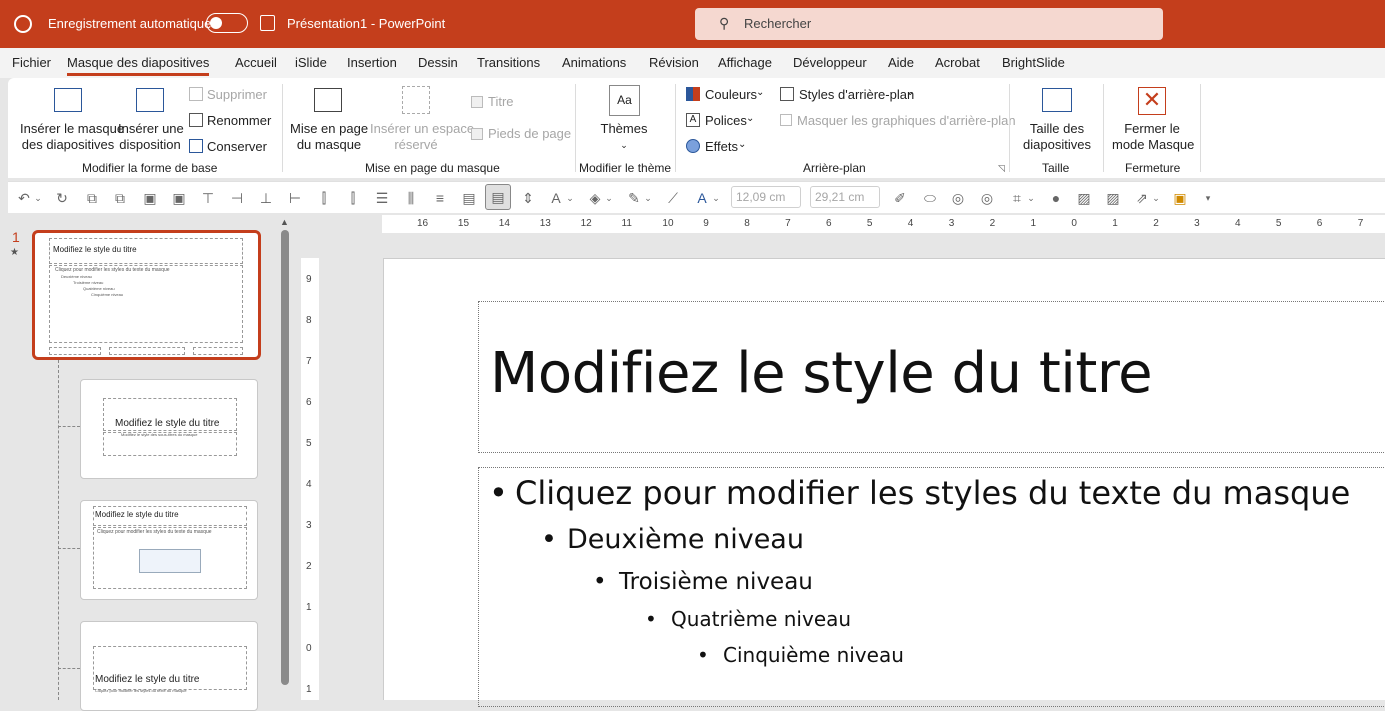 The height and width of the screenshot is (711, 1385). I want to click on tab-revision: Révision, so click(674, 62).